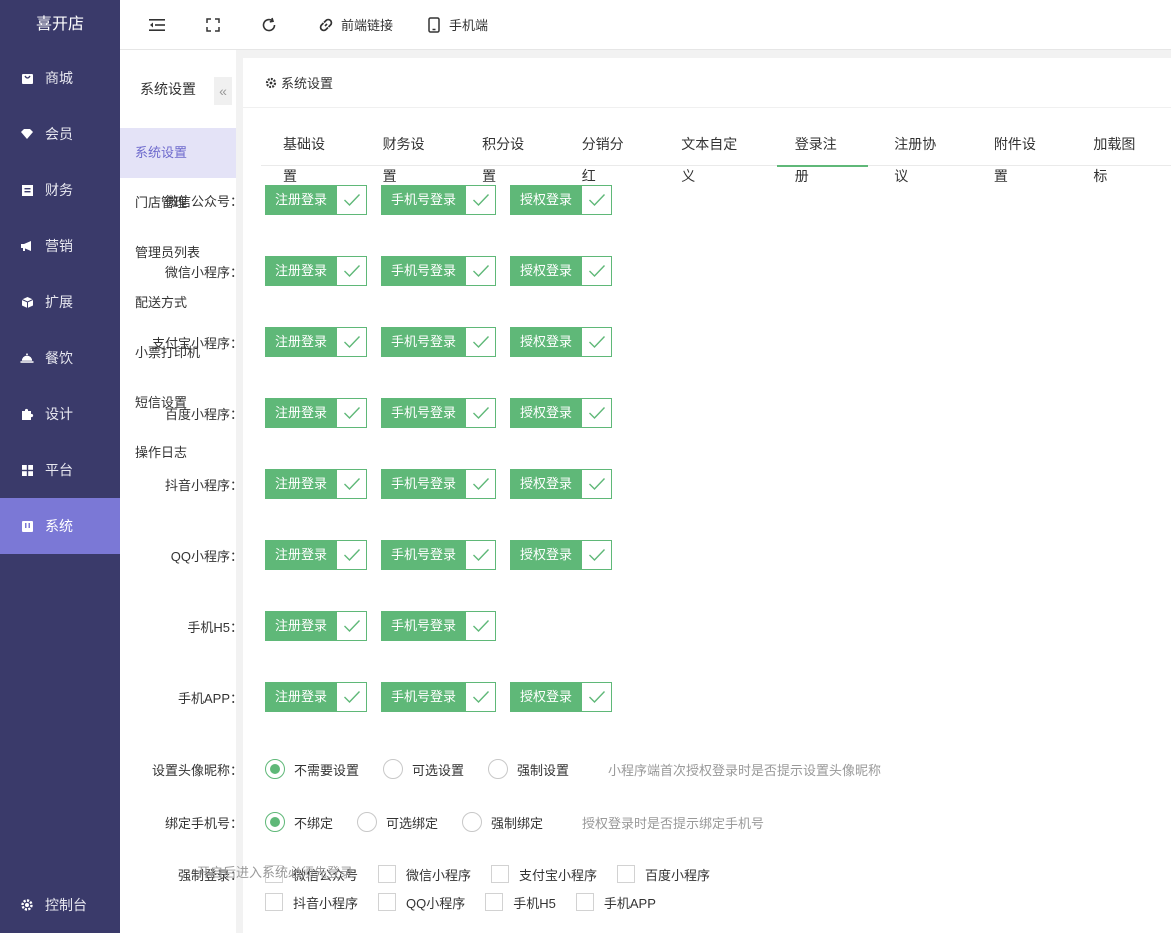  I want to click on row-tip: 授权登录时是否提示绑定手机号, so click(673, 823).